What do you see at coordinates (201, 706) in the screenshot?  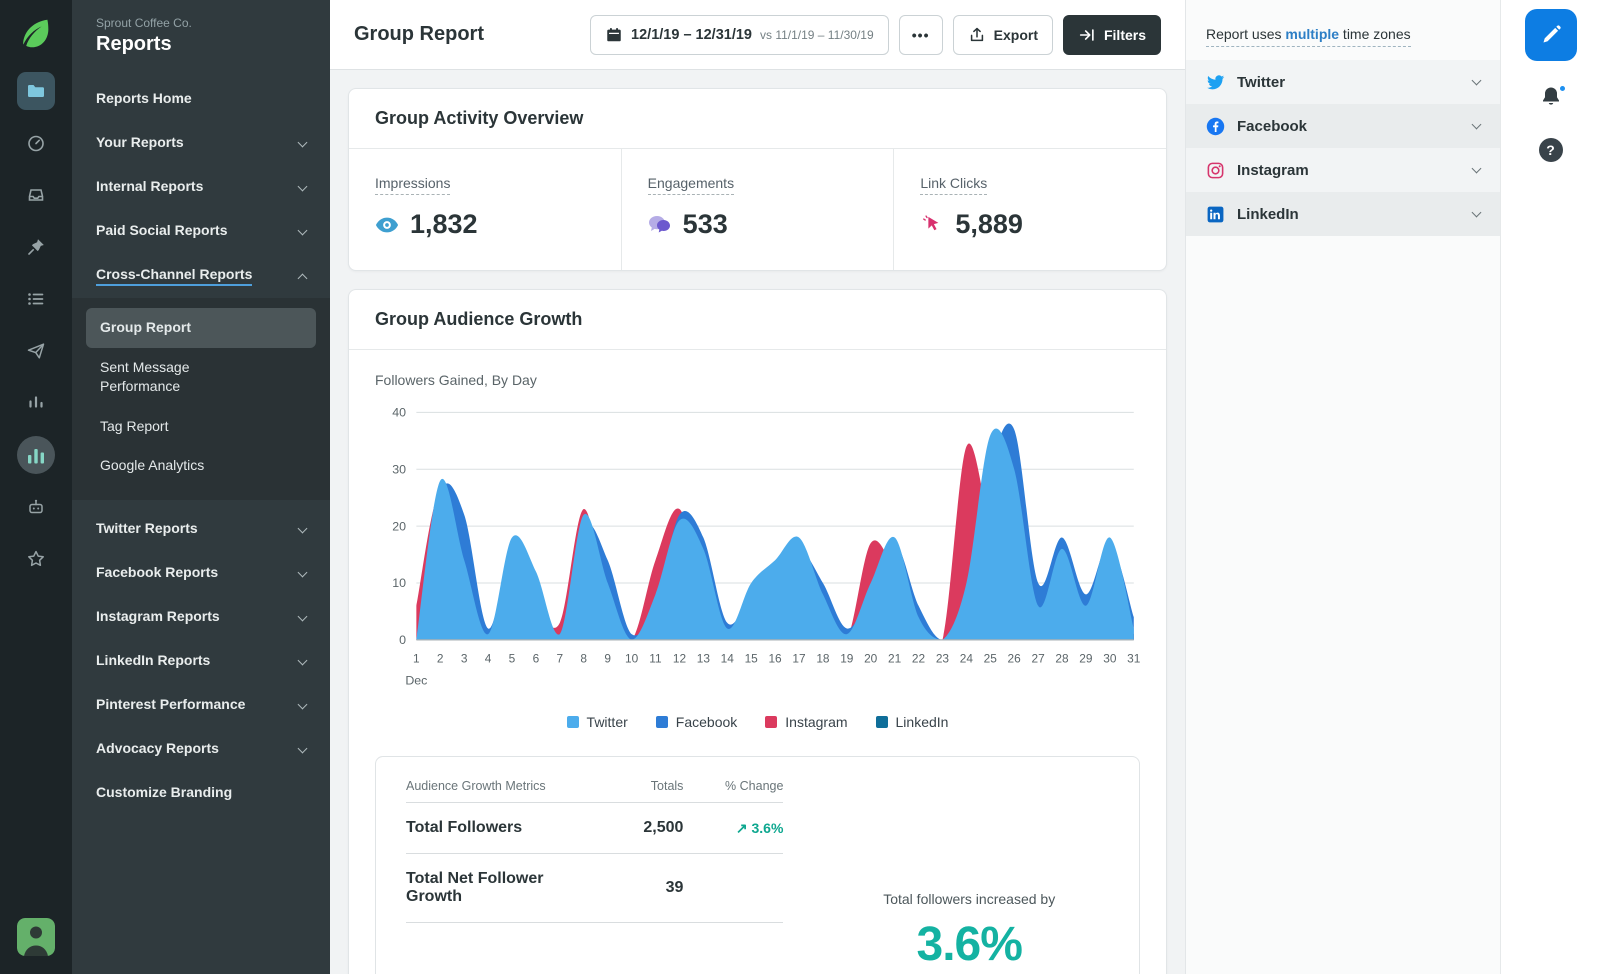 I see `sidebar-item-pinterest-performance: Pinterest Performance` at bounding box center [201, 706].